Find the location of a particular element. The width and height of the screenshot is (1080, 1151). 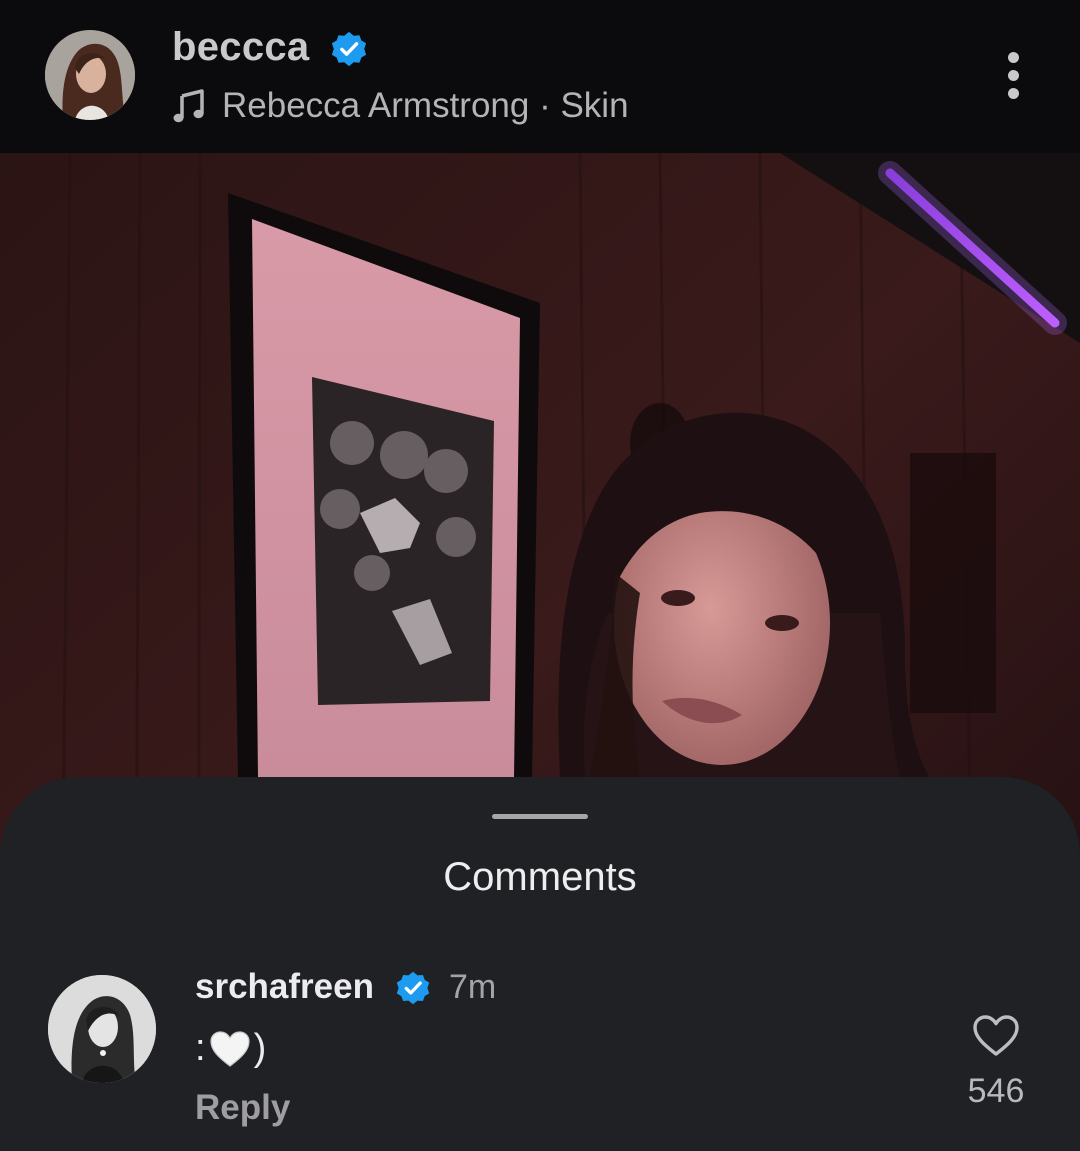

comment-text: : ) is located at coordinates (230, 1048).